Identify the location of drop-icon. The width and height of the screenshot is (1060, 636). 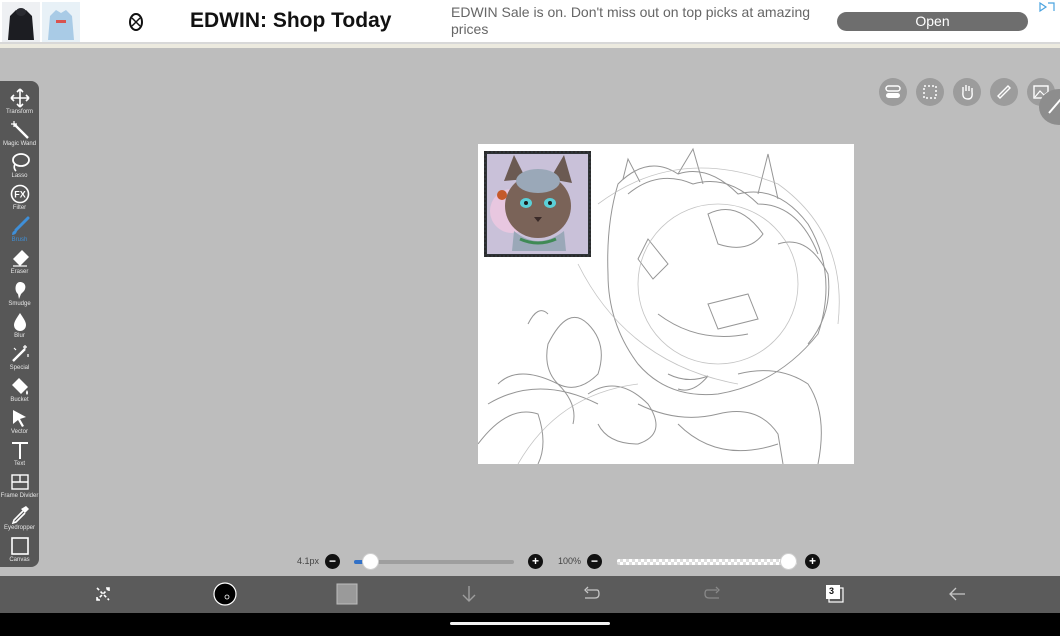
(19, 322).